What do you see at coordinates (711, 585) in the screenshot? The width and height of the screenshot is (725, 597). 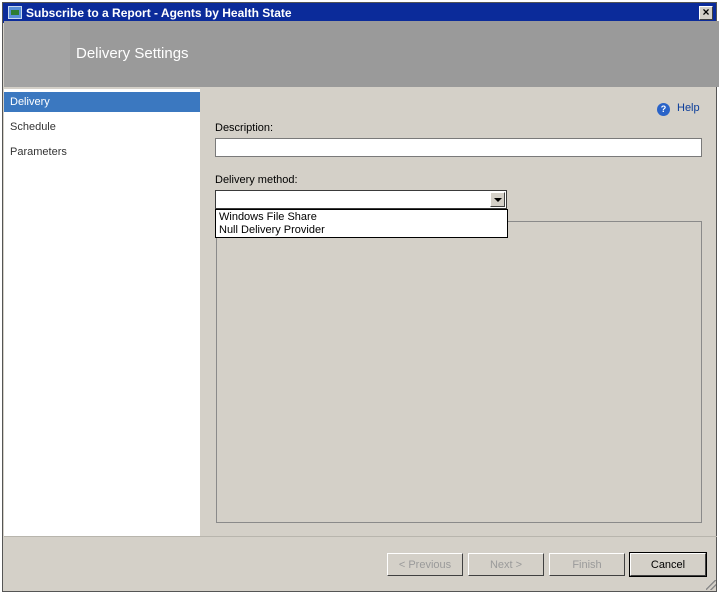 I see `resize-grip-icon` at bounding box center [711, 585].